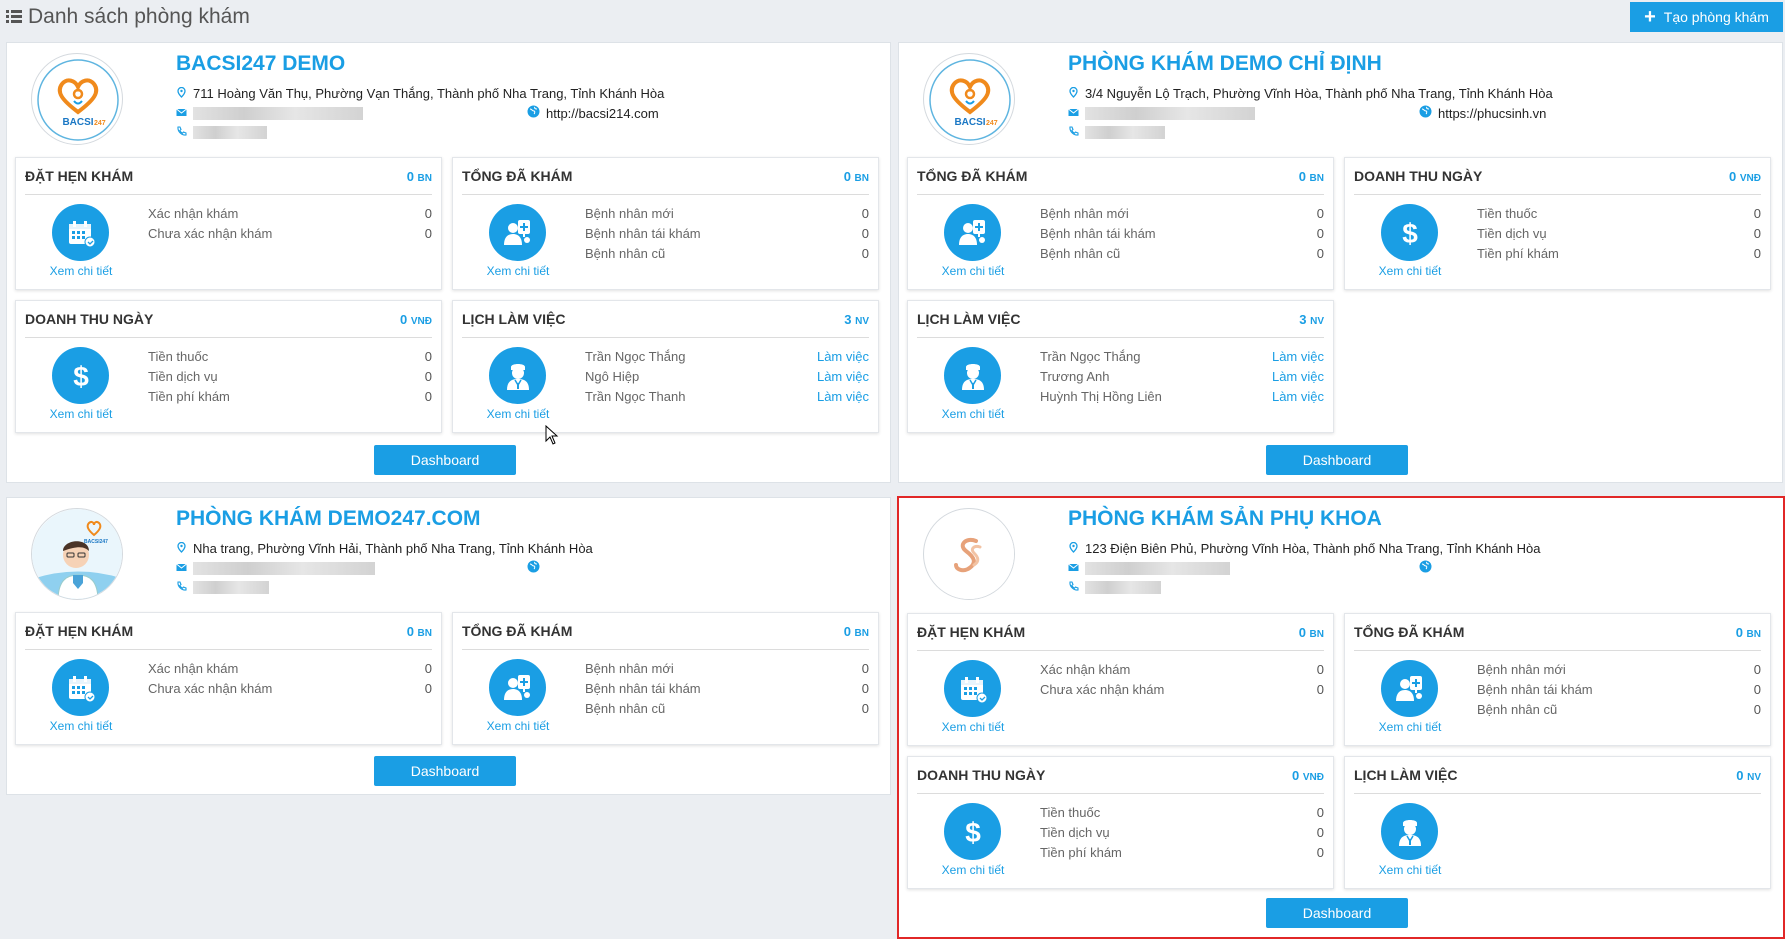  Describe the element at coordinates (635, 356) in the screenshot. I see `row-label: Trần Ngọc Thắng` at that location.